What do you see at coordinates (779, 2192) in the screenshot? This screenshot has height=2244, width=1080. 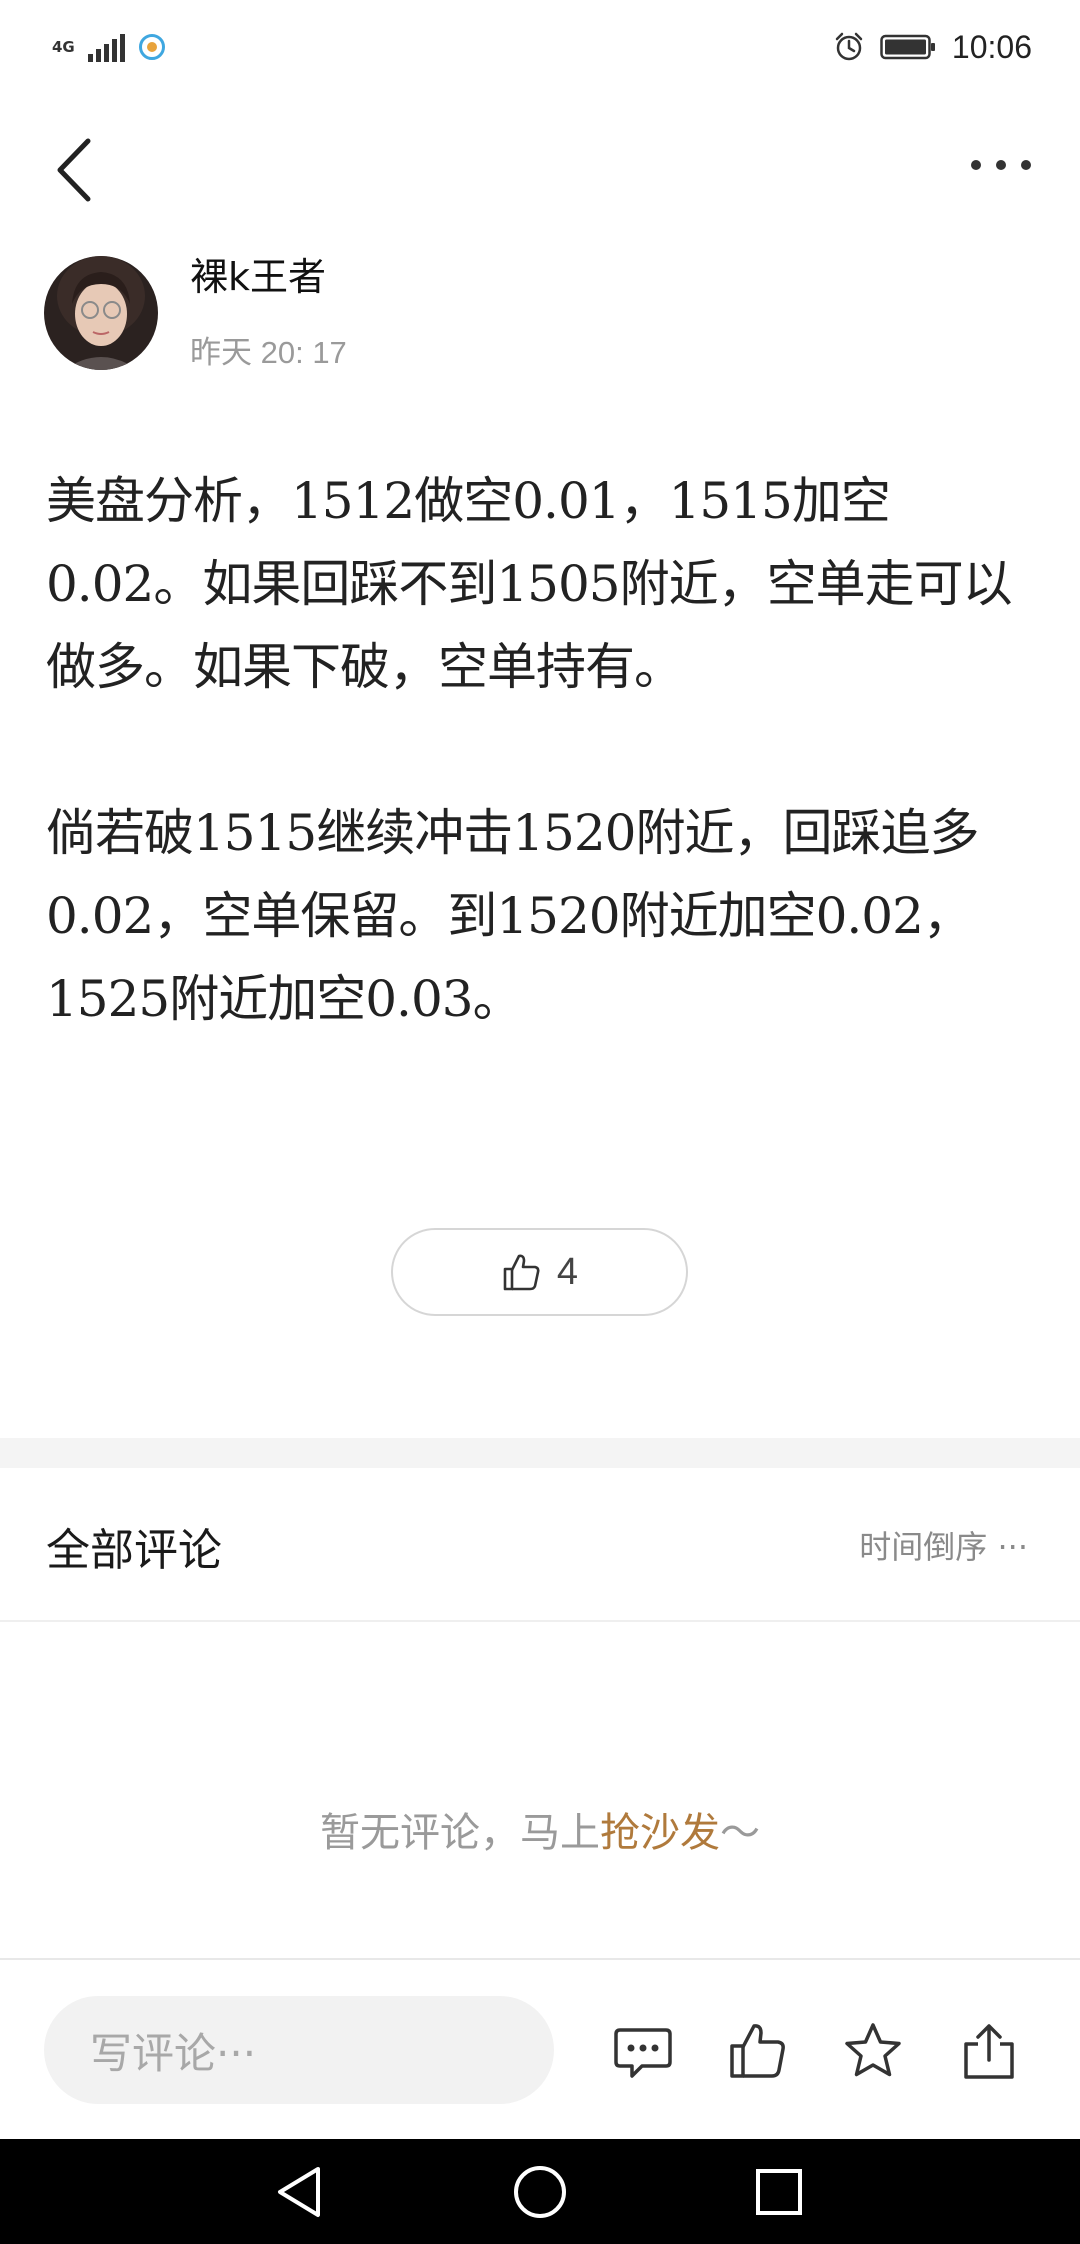 I see `recents-square-icon` at bounding box center [779, 2192].